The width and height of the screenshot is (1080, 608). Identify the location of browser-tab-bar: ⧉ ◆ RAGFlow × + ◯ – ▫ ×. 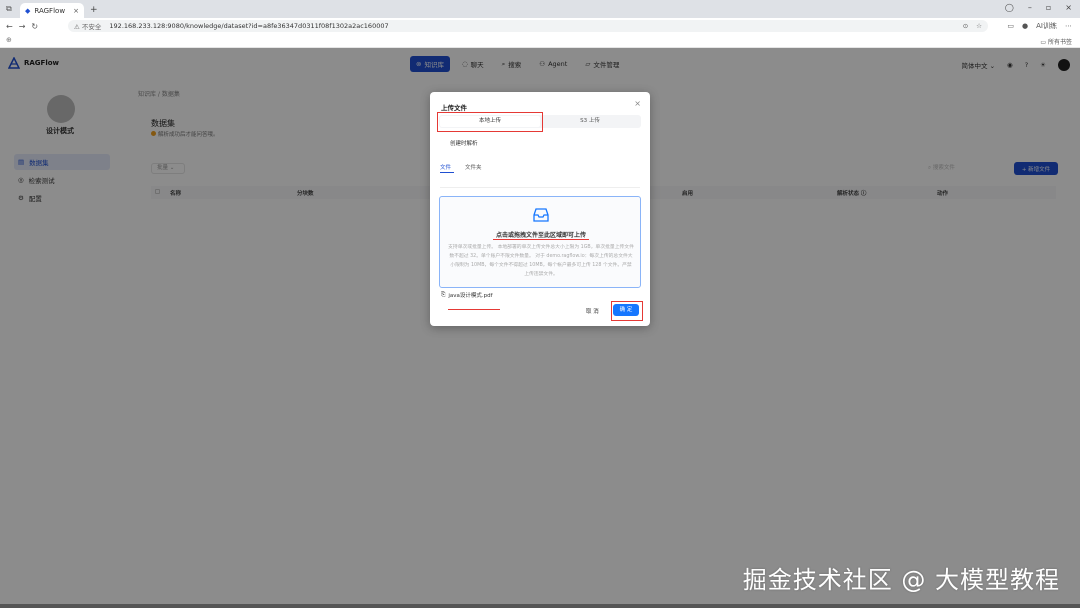
(540, 9).